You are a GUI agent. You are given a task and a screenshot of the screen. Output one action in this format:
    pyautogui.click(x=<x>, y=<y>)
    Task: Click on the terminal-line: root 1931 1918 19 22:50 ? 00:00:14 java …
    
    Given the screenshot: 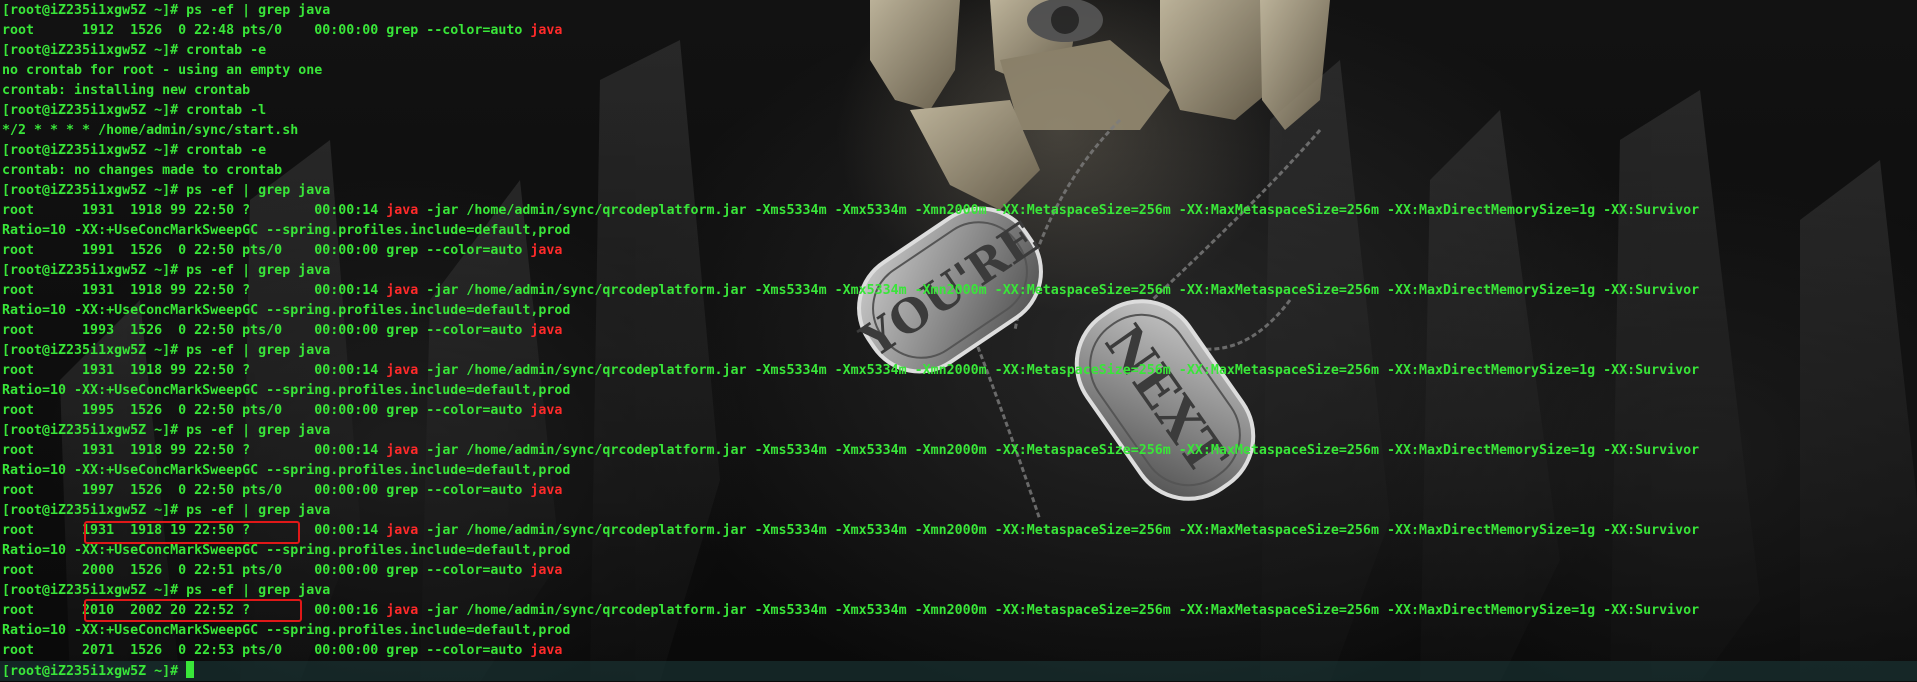 What is the action you would take?
    pyautogui.click(x=851, y=530)
    